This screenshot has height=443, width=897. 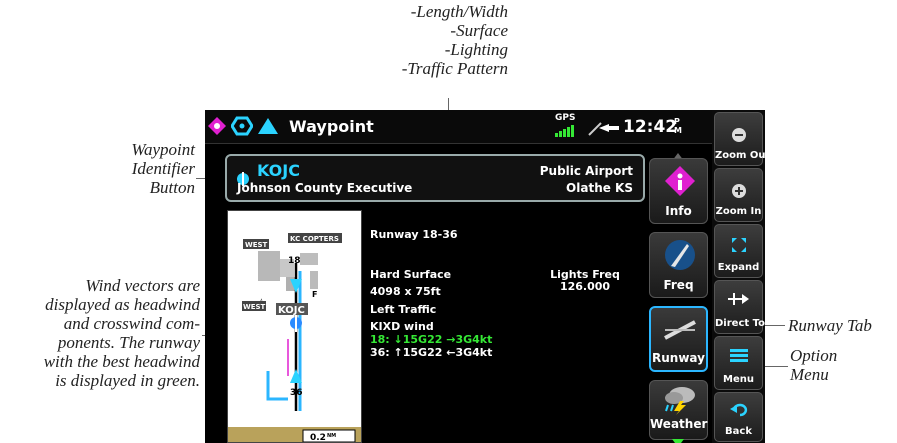 What do you see at coordinates (314, 239) in the screenshot?
I see `map-label-kc-copters: KC COPTERS` at bounding box center [314, 239].